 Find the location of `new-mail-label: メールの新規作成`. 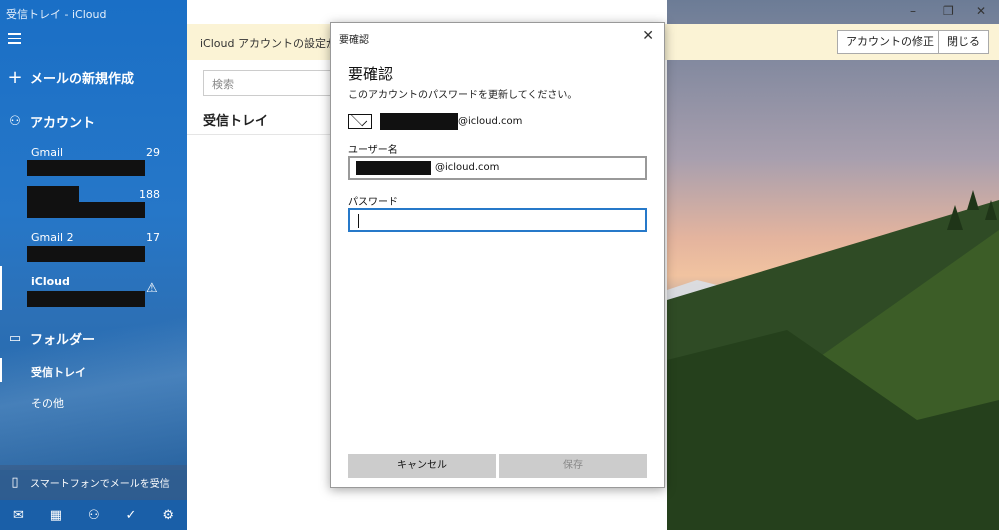

new-mail-label: メールの新規作成 is located at coordinates (82, 79).